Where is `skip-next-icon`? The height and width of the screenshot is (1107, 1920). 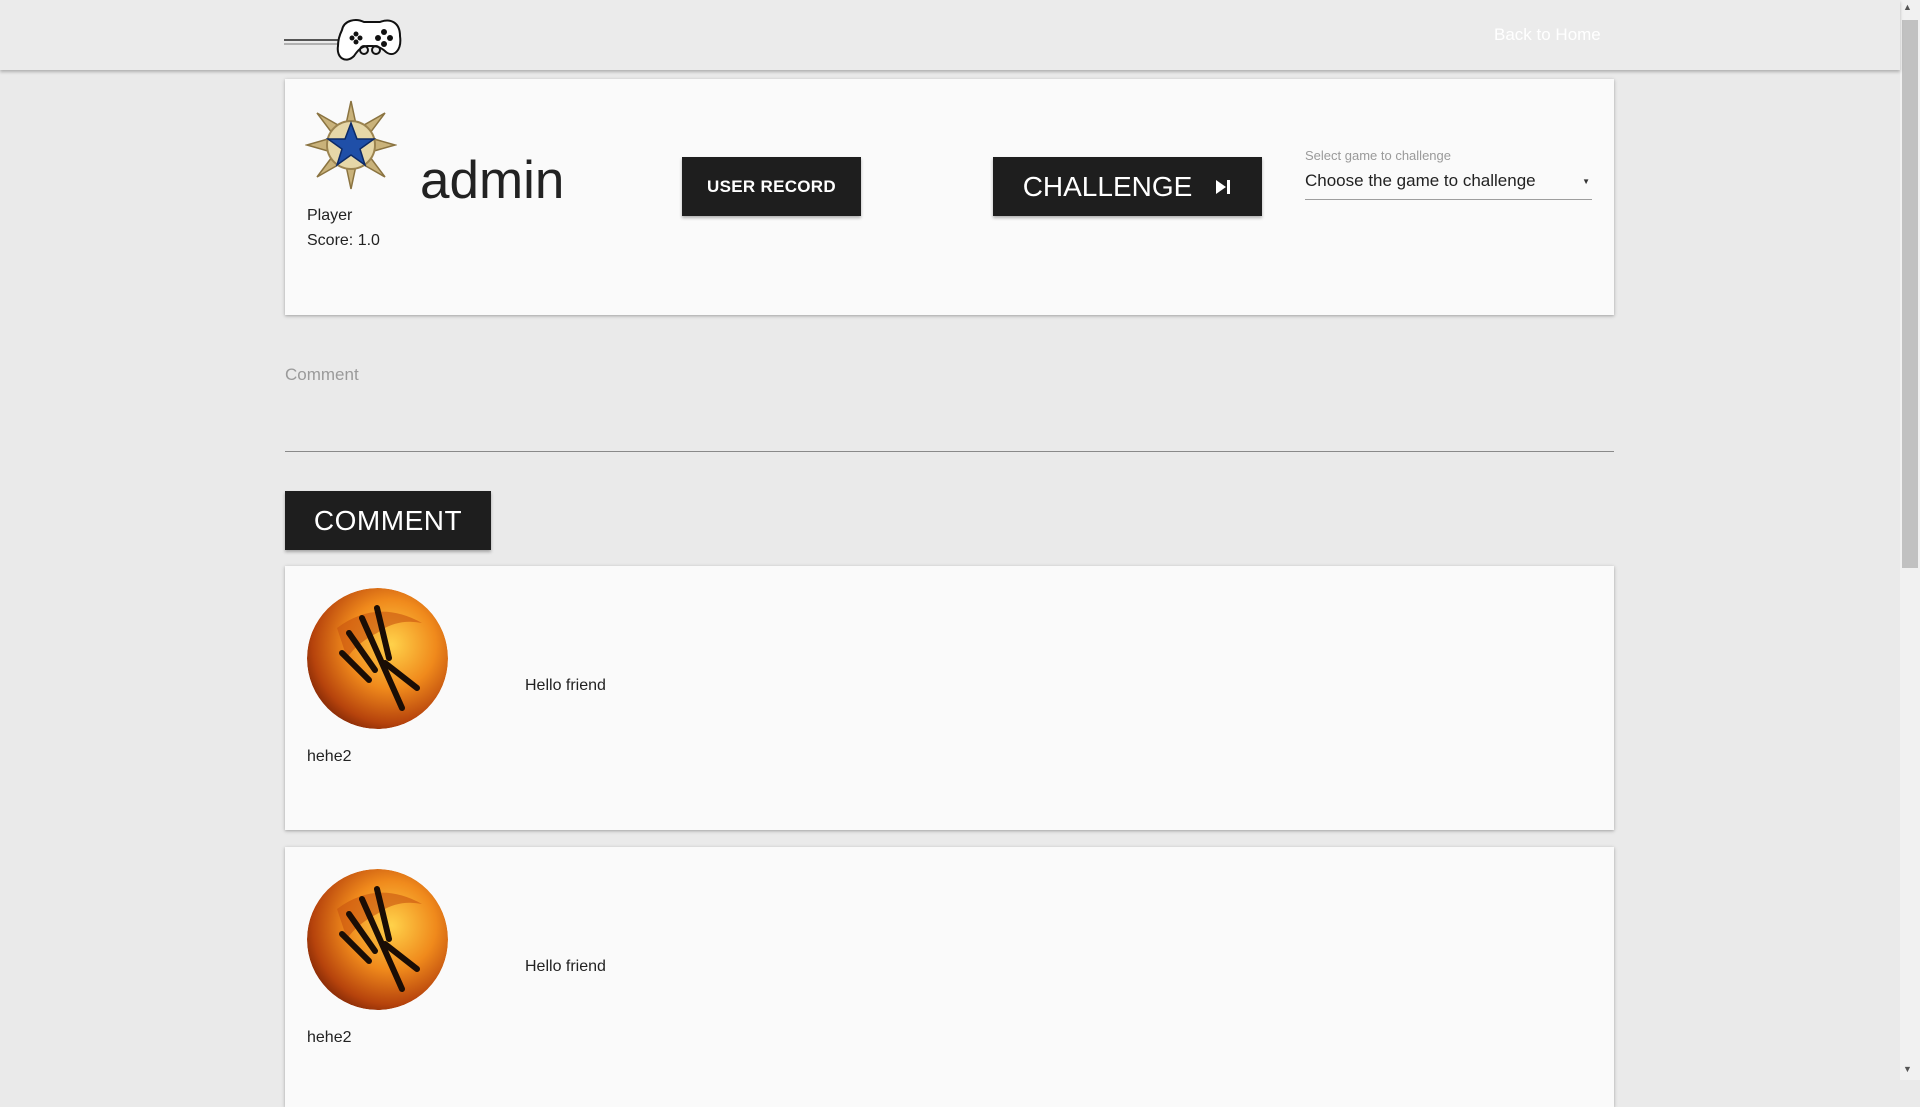 skip-next-icon is located at coordinates (1223, 187).